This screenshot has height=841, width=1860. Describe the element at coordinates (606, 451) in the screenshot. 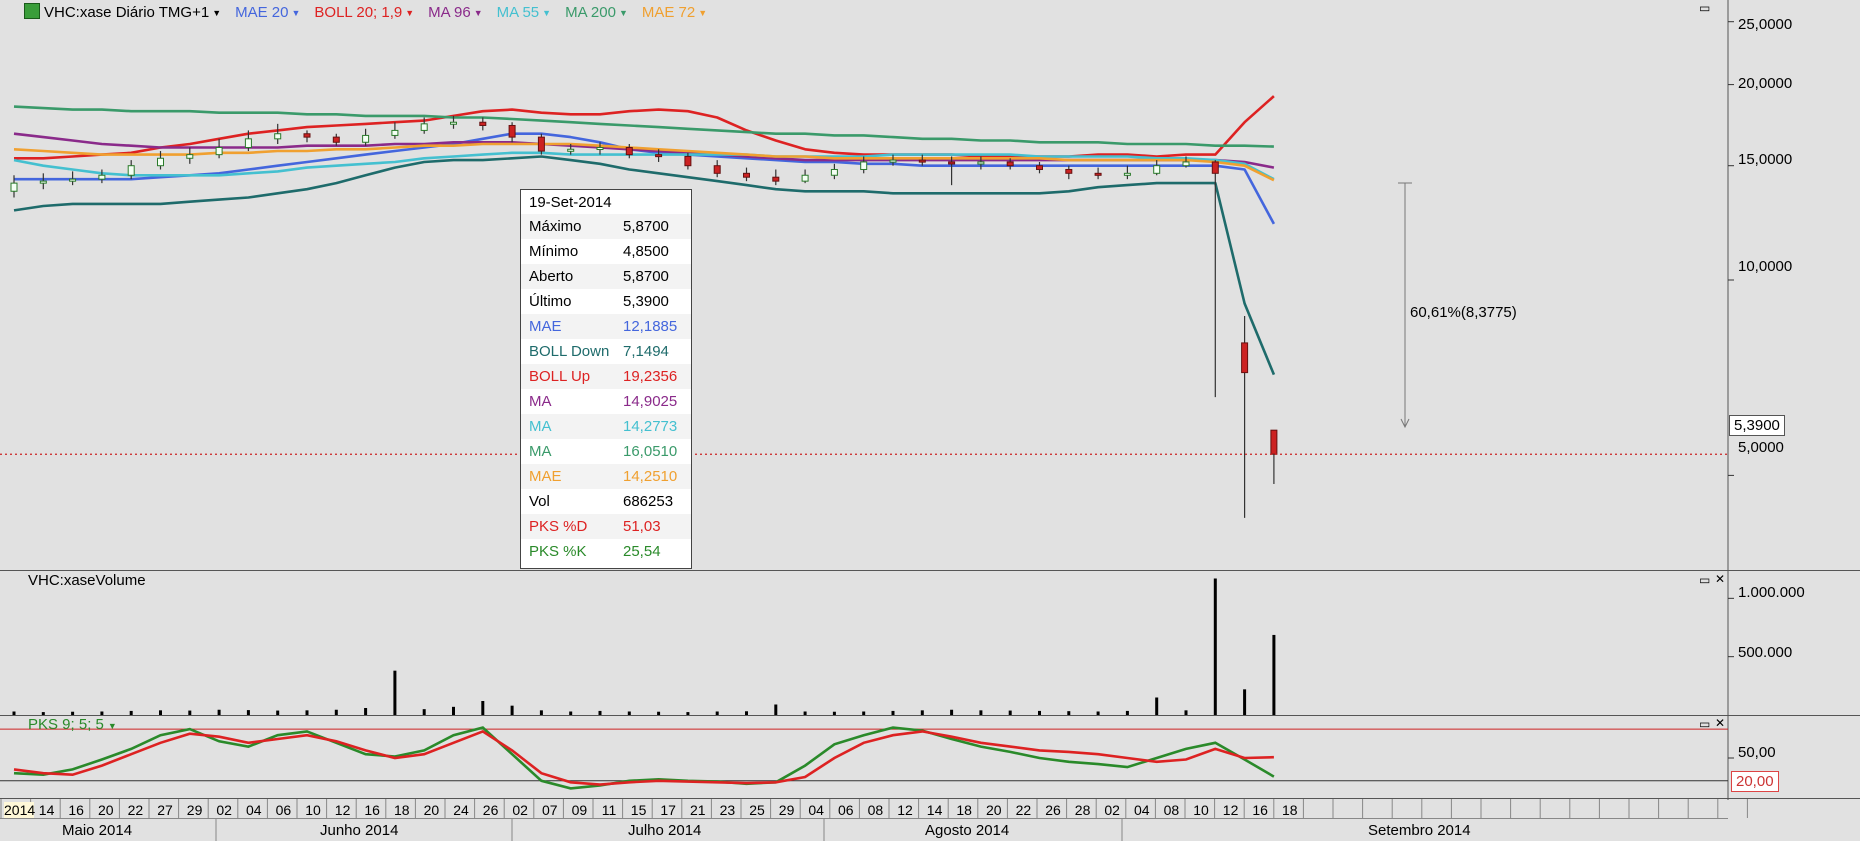

I see `tooltip-row: MA 16,0510` at that location.